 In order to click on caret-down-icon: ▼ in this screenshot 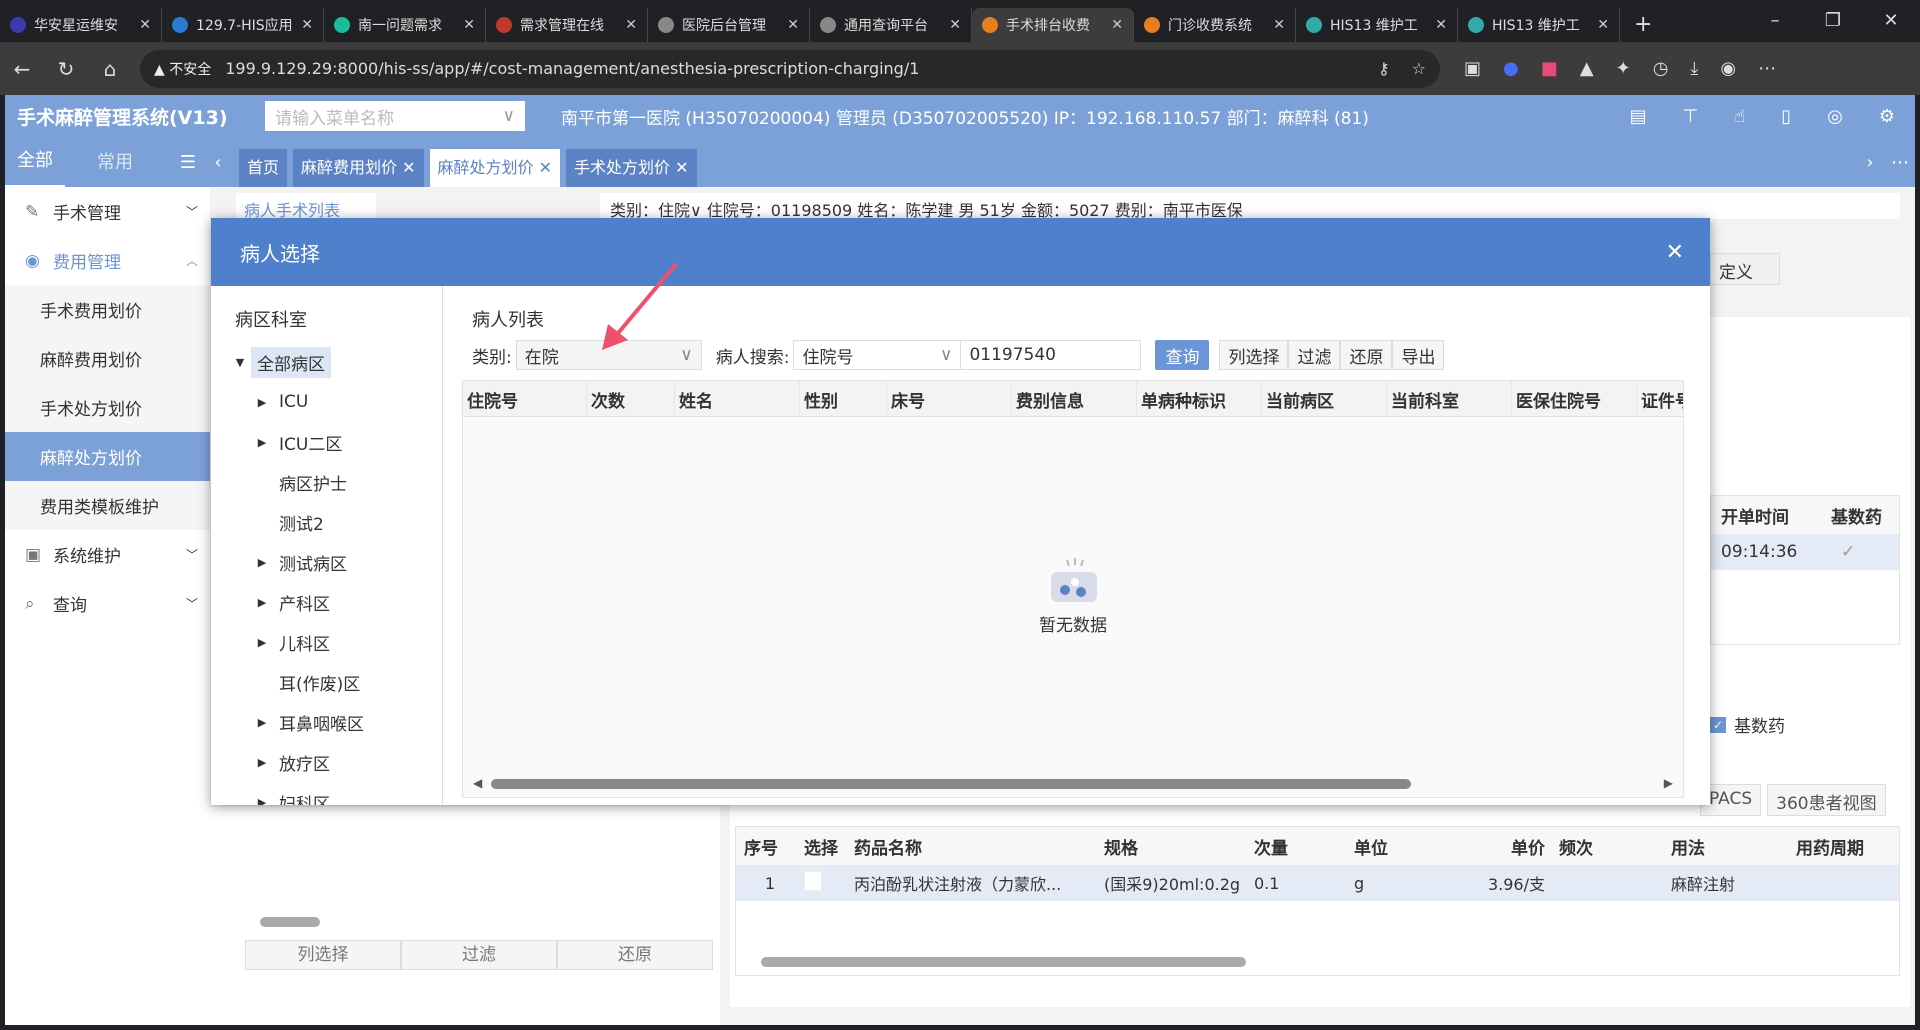, I will do `click(240, 362)`.